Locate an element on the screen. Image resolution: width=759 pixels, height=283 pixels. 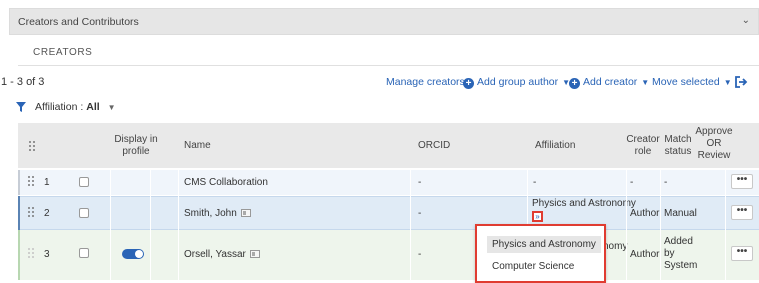
results-count: 1 - 3 of 3 is located at coordinates (23, 82).